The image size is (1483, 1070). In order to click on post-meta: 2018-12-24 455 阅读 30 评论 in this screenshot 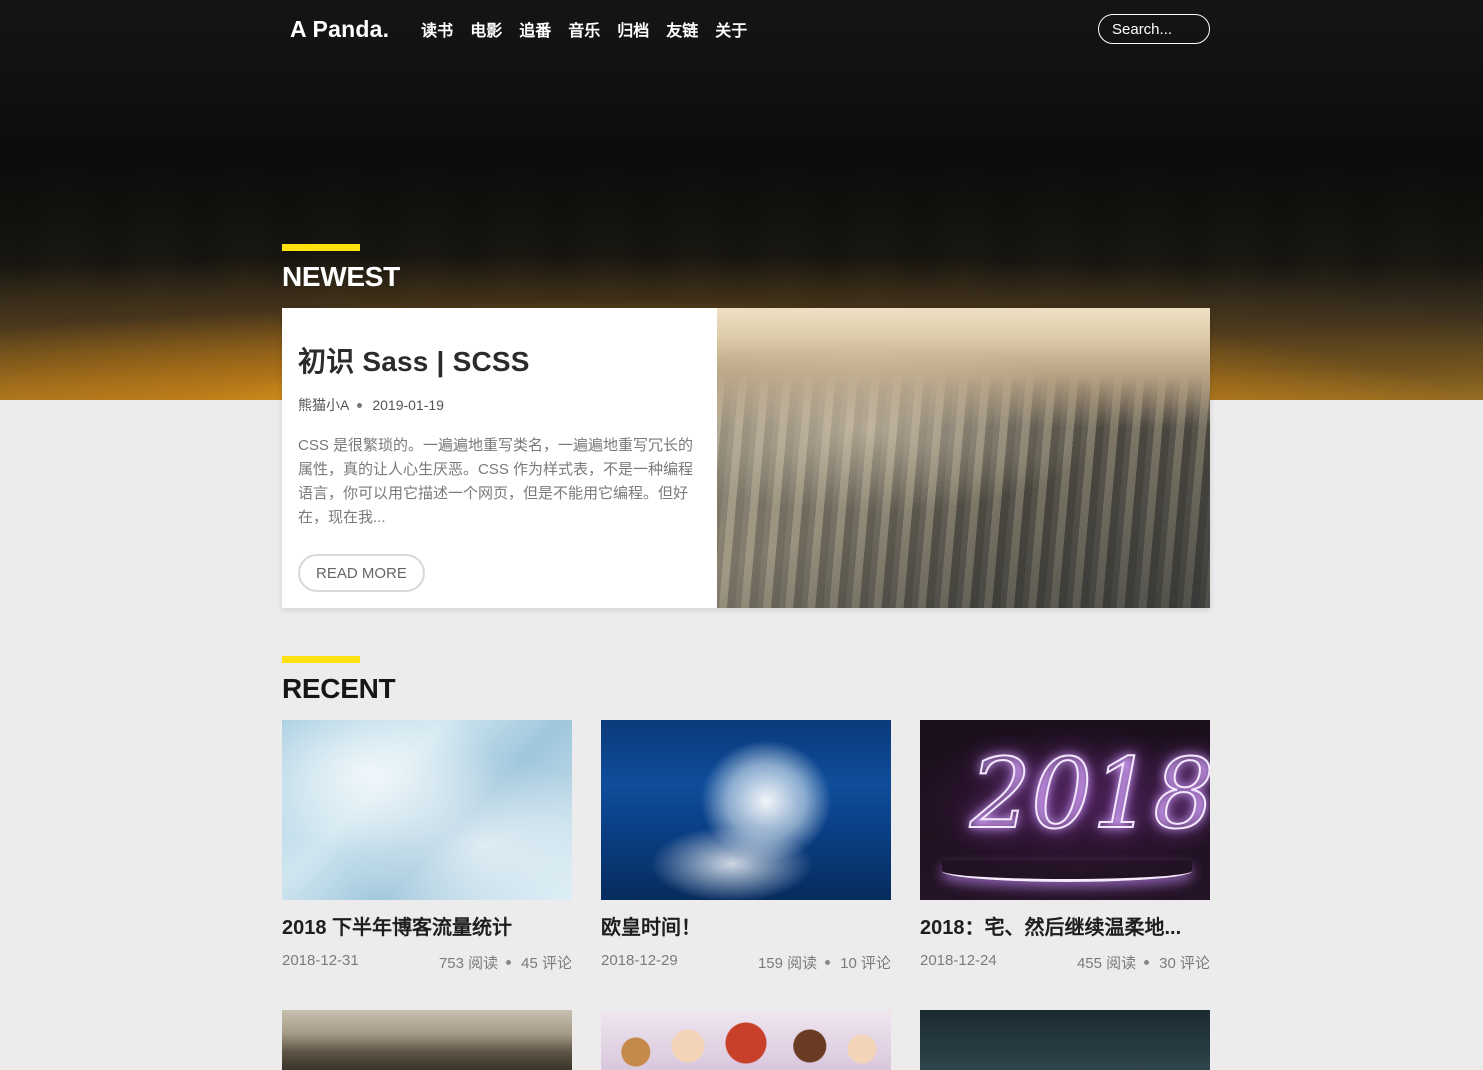, I will do `click(1065, 962)`.